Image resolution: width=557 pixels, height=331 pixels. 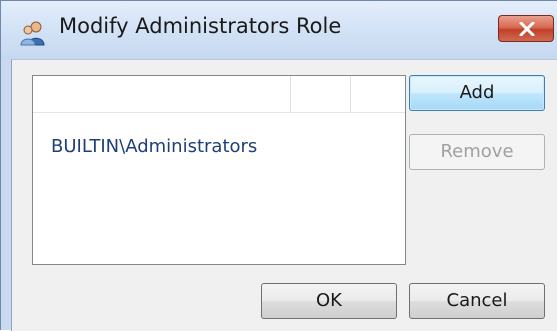 What do you see at coordinates (477, 152) in the screenshot?
I see `remove-button: Remove` at bounding box center [477, 152].